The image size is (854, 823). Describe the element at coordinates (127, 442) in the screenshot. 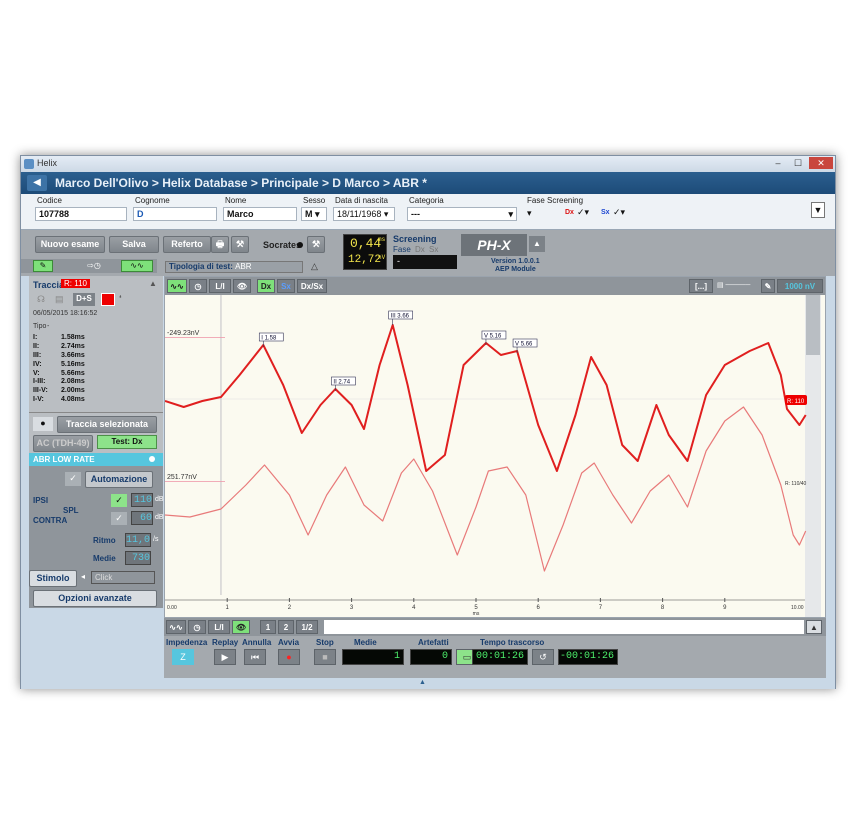

I see `test-dx-button: Test: Dx` at that location.